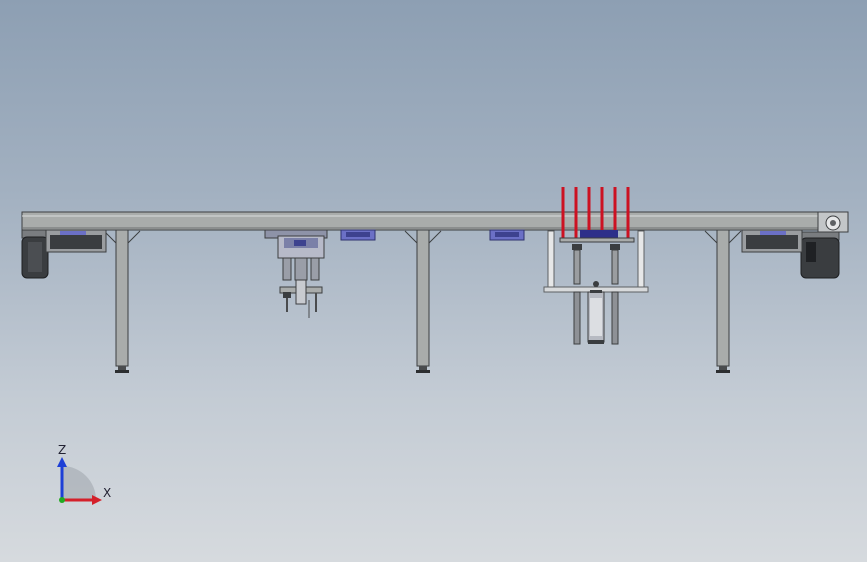  Describe the element at coordinates (723, 301) in the screenshot. I see `leg-right` at that location.